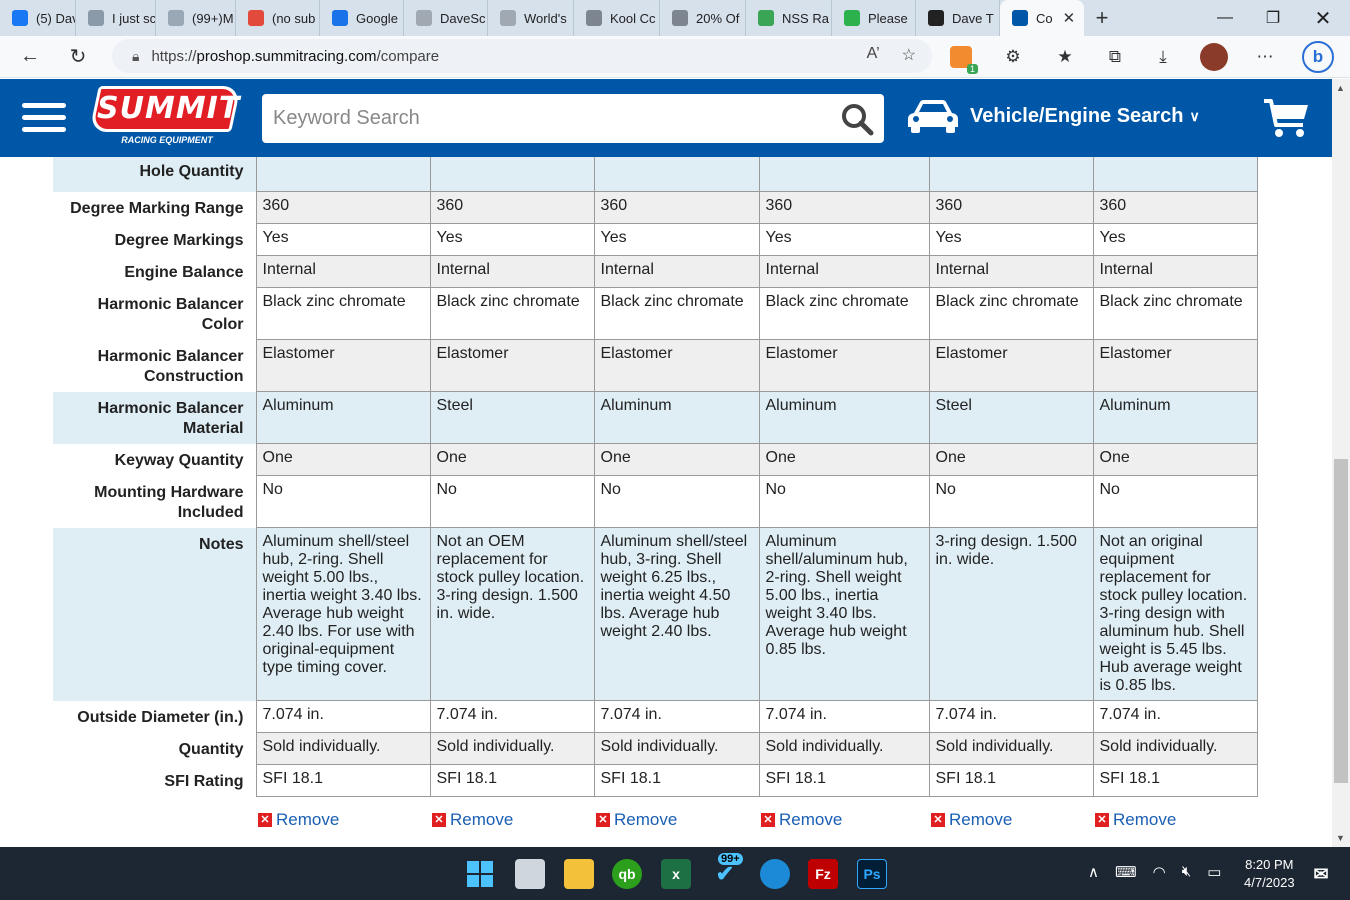 Image resolution: width=1350 pixels, height=900 pixels. Describe the element at coordinates (116, 18) in the screenshot. I see `browser-tab: I just sc` at that location.